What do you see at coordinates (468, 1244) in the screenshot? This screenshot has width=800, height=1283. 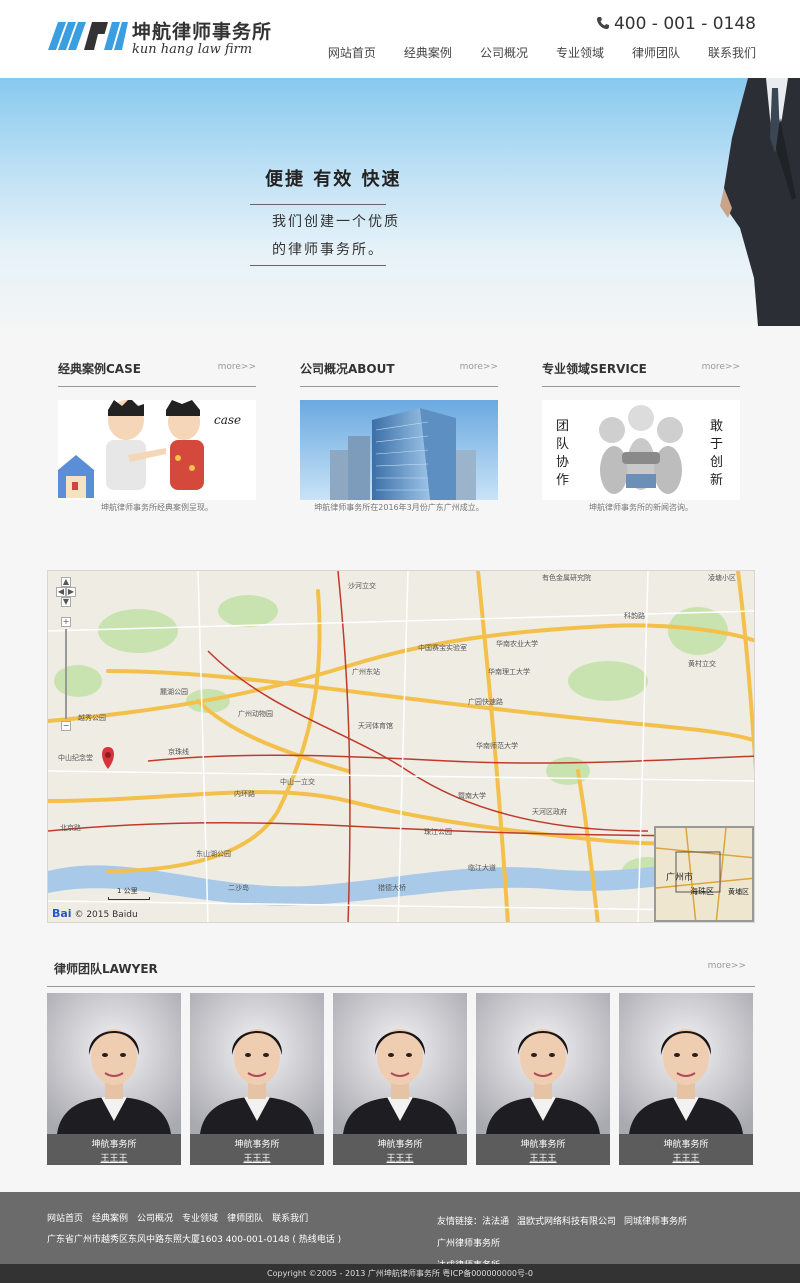 I see `friend-link: 广州律师事务所` at bounding box center [468, 1244].